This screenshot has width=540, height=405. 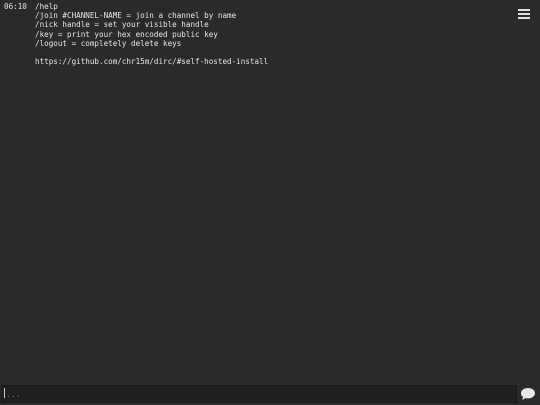 I want to click on menu-bar-middle, so click(x=524, y=14).